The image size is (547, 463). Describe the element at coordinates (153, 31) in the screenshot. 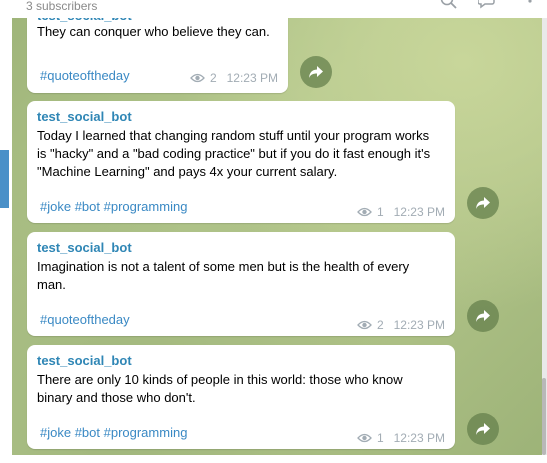

I see `message-text: They can conquer who believe they can.` at that location.